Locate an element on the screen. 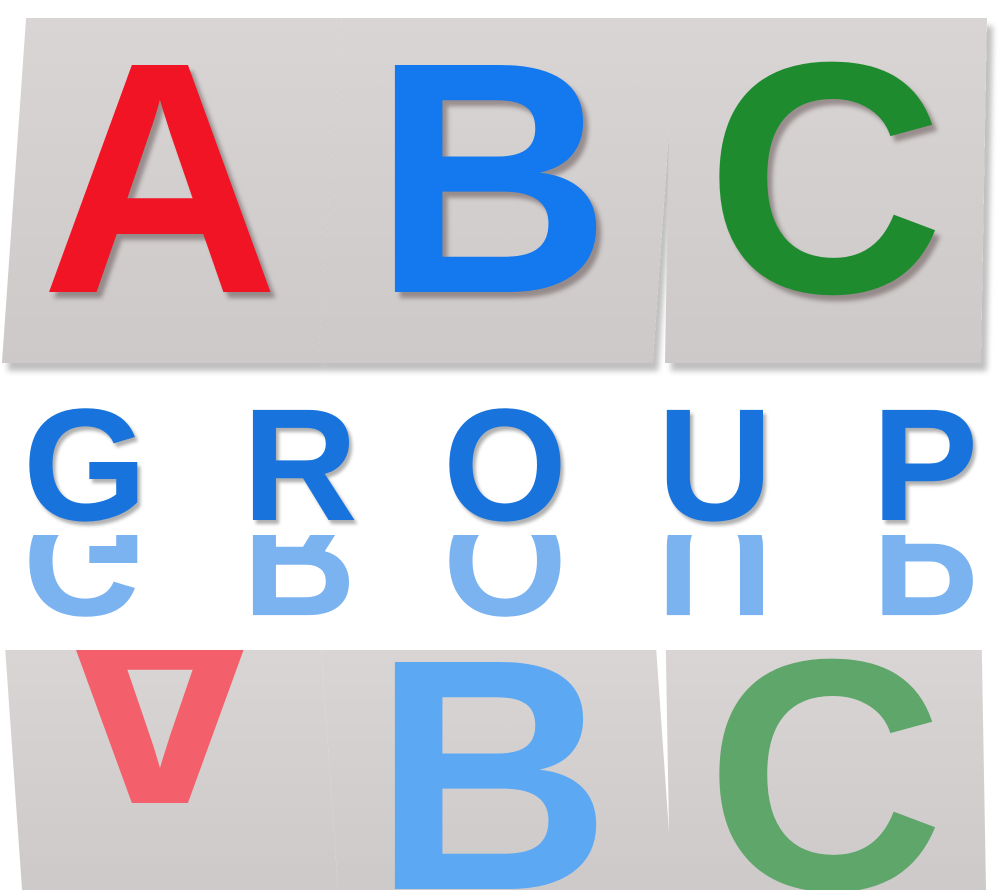 This screenshot has height=890, width=1000. reflection-letter-r: R is located at coordinates (300, 590).